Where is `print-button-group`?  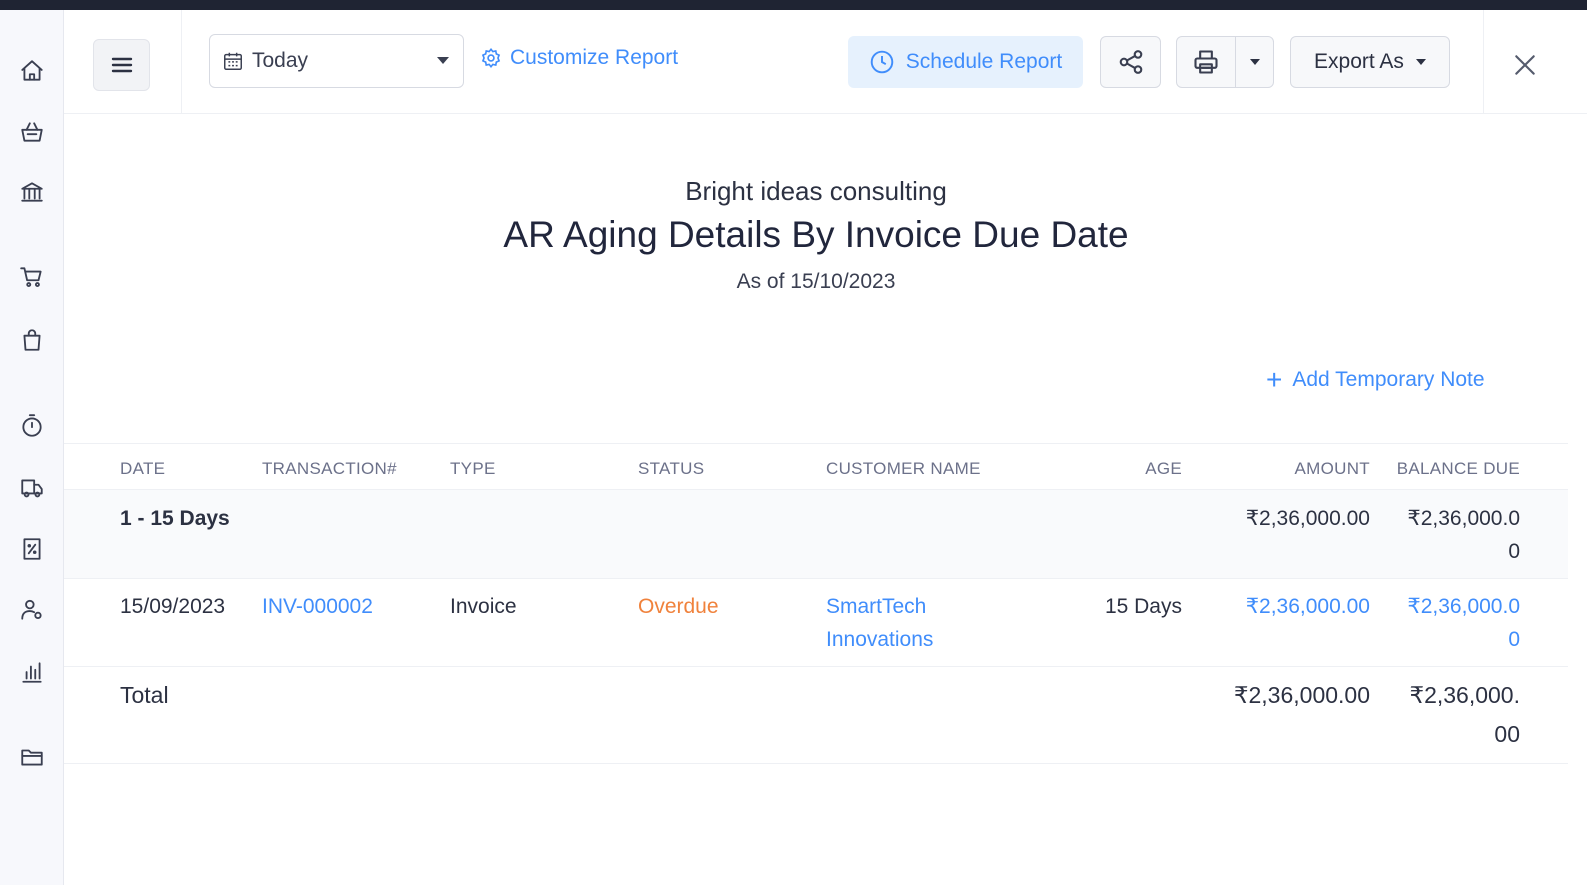 print-button-group is located at coordinates (1225, 62).